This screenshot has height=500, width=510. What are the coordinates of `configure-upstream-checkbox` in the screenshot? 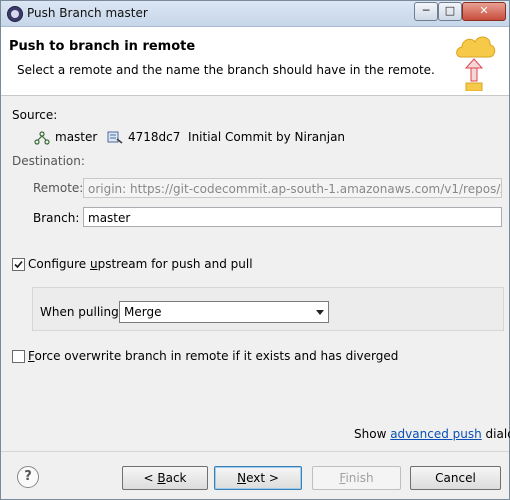 It's located at (18, 264).